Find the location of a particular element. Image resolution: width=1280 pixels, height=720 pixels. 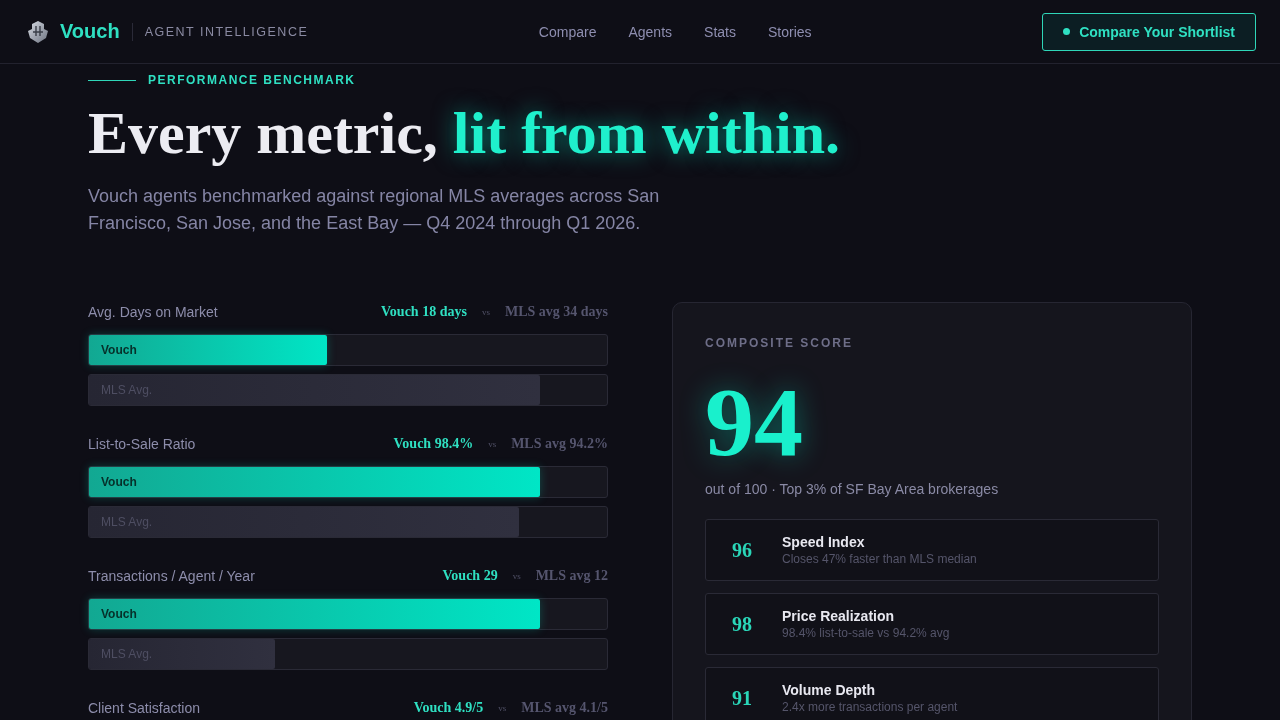

headline: Every metric, lit from within. is located at coordinates (464, 133).